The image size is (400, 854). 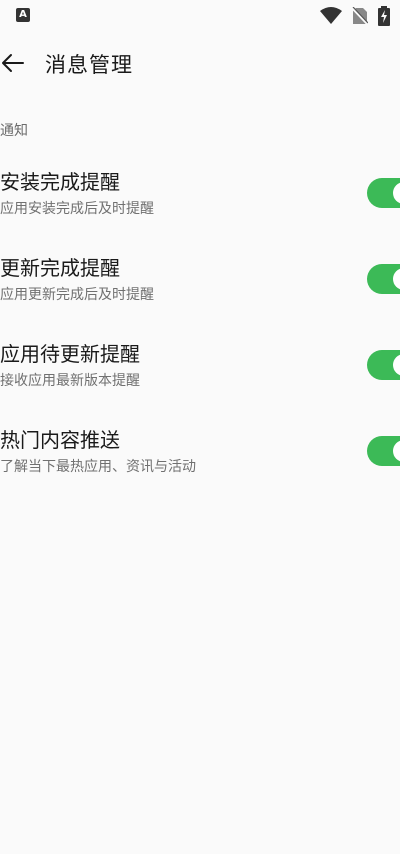 What do you see at coordinates (60, 440) in the screenshot?
I see `setting-title: 热门内容推送` at bounding box center [60, 440].